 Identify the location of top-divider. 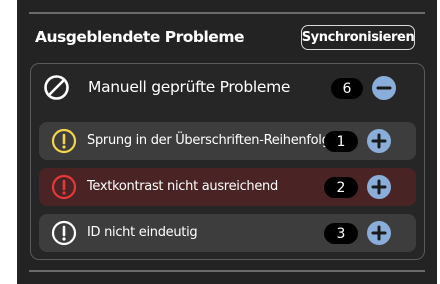
(227, 13).